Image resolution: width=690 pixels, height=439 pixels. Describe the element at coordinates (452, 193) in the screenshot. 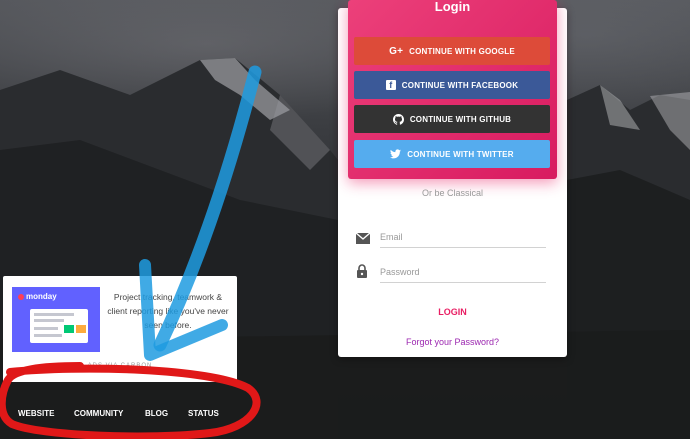

I see `divider-text: Or be Classical` at that location.